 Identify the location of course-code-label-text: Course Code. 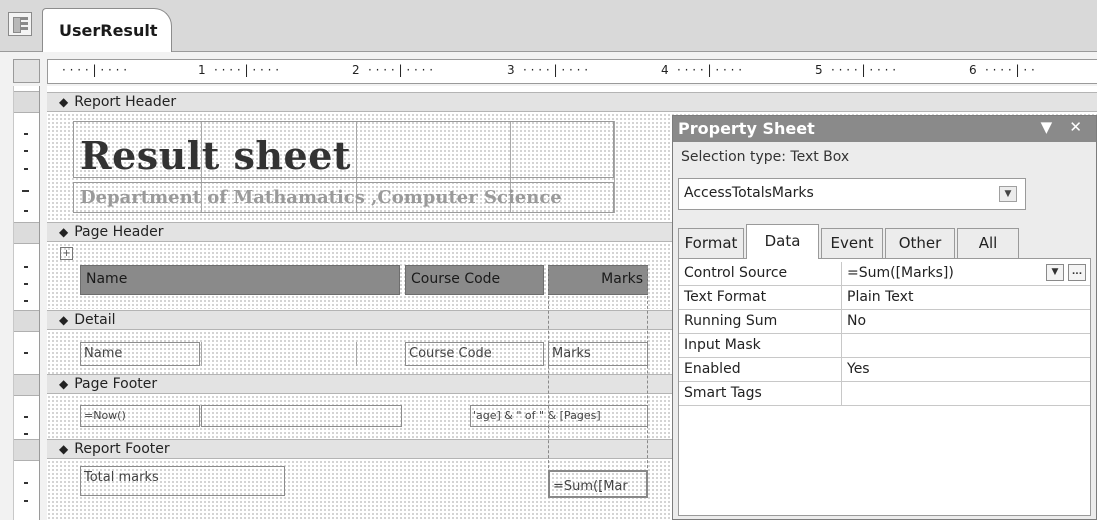
(456, 279).